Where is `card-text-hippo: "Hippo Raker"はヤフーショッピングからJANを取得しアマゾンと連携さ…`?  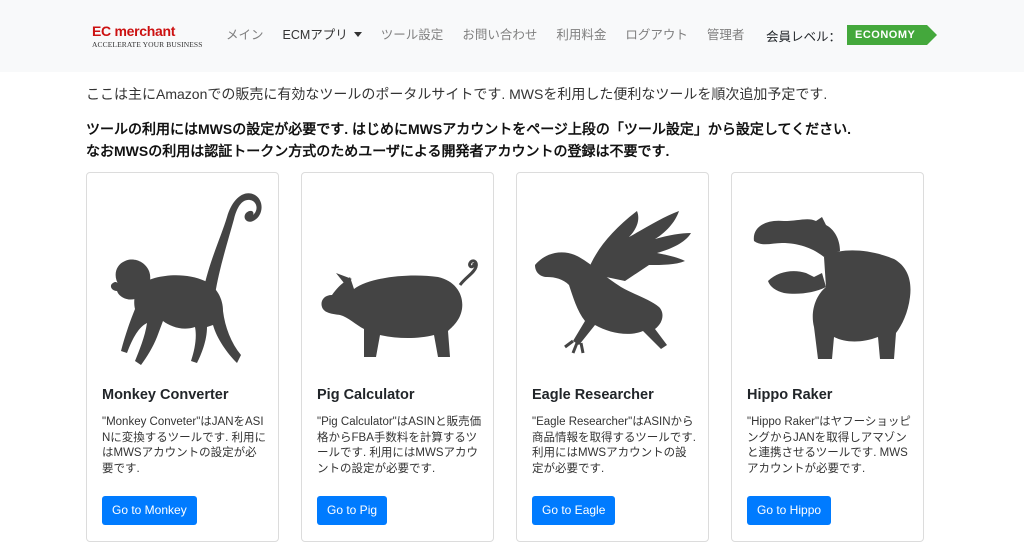
card-text-hippo: "Hippo Raker"はヤフーショッピングからJANを取得しアマゾンと連携さ… is located at coordinates (829, 445).